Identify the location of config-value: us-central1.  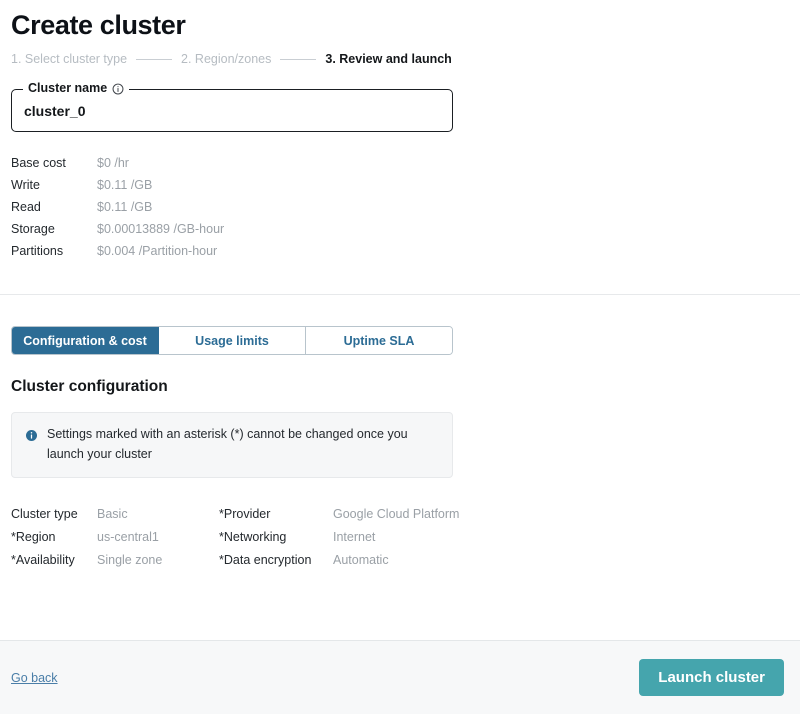
(128, 536).